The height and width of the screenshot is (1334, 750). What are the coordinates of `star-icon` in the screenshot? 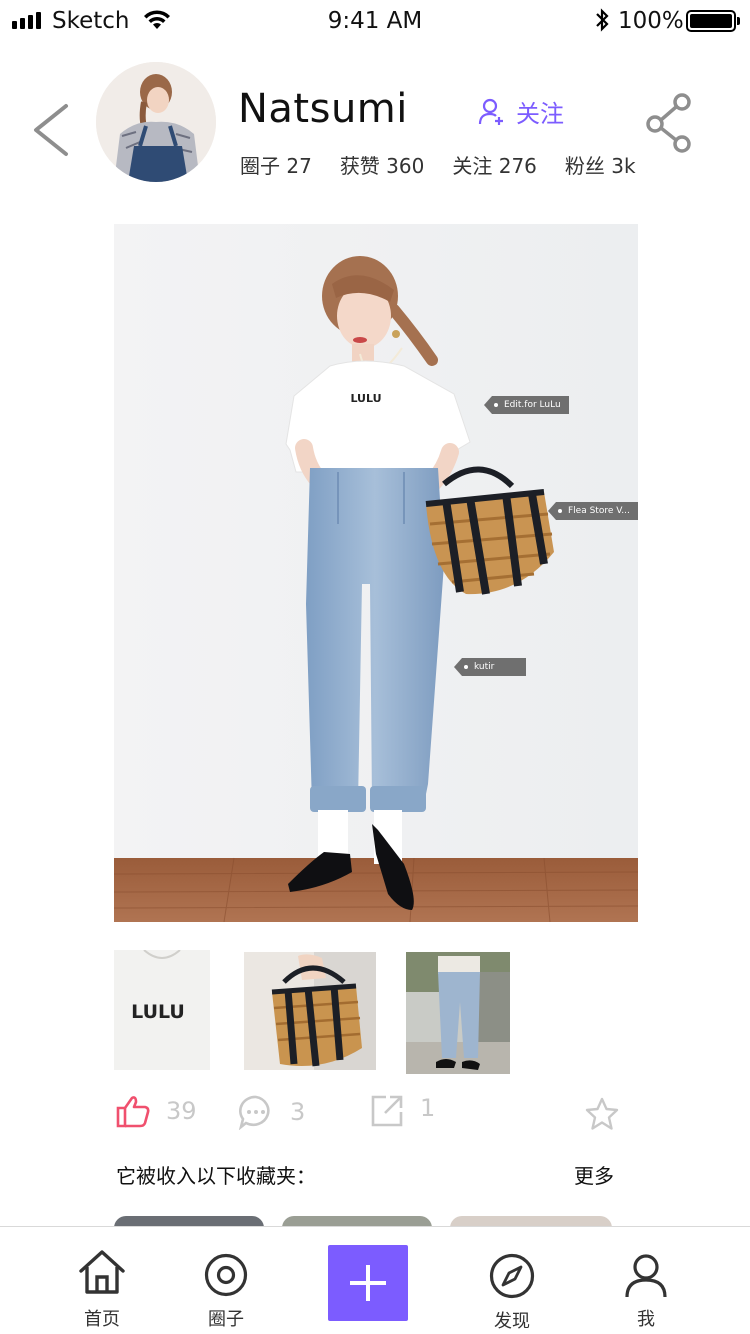 It's located at (602, 1113).